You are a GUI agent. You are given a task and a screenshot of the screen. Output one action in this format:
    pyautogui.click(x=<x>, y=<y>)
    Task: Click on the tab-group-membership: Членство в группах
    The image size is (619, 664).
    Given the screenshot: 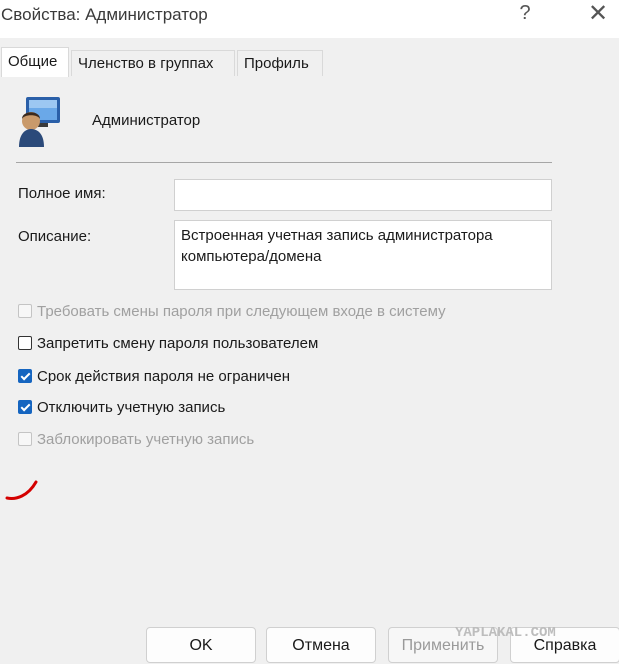 What is the action you would take?
    pyautogui.click(x=153, y=63)
    